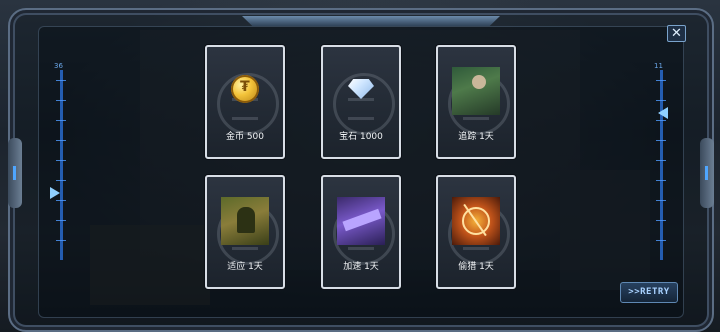 This screenshot has height=332, width=720. Describe the element at coordinates (476, 91) in the screenshot. I see `track-skill-icon` at that location.